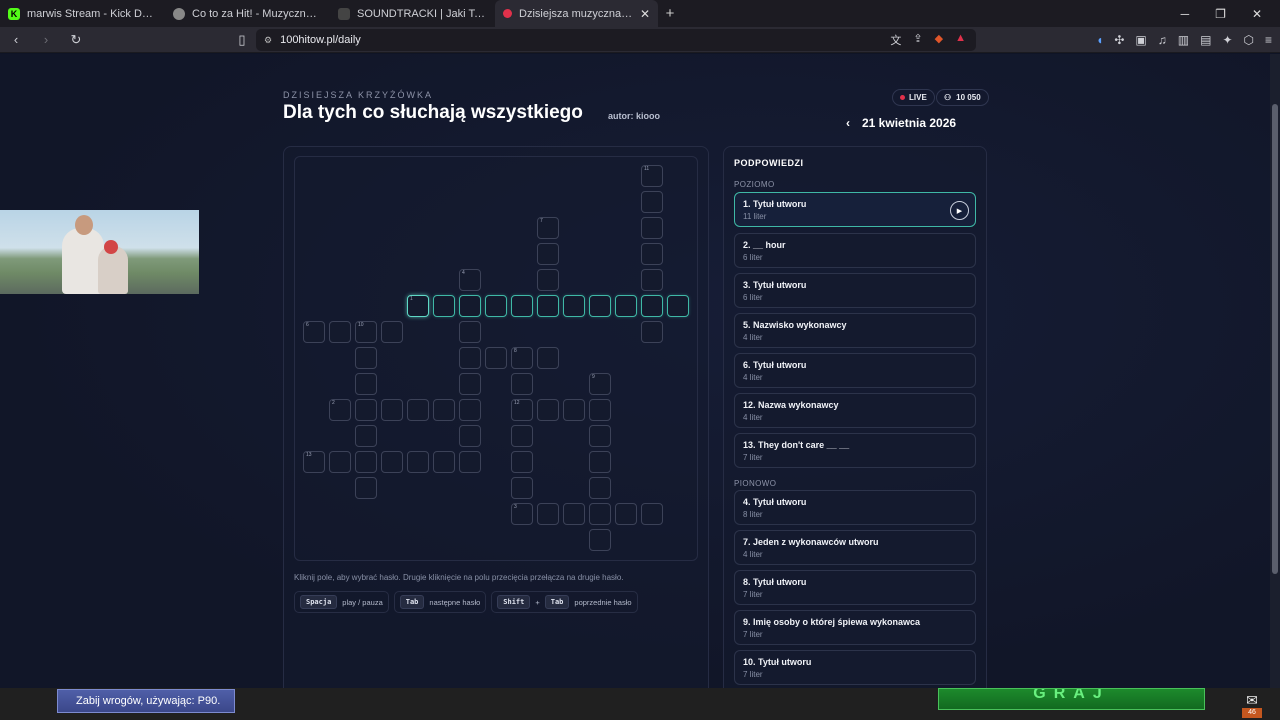 This screenshot has width=1280, height=720. I want to click on crossword-cell: 11, so click(652, 176).